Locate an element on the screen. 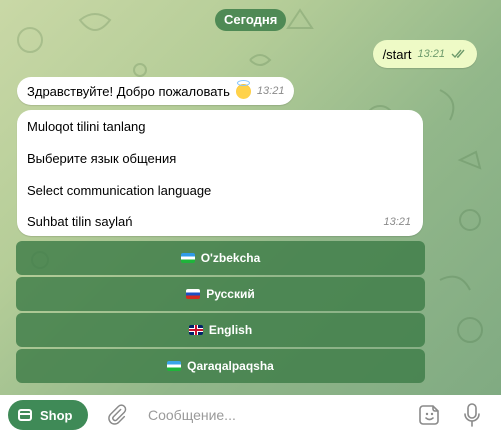 The width and height of the screenshot is (501, 435). ru-flag-icon is located at coordinates (193, 294).